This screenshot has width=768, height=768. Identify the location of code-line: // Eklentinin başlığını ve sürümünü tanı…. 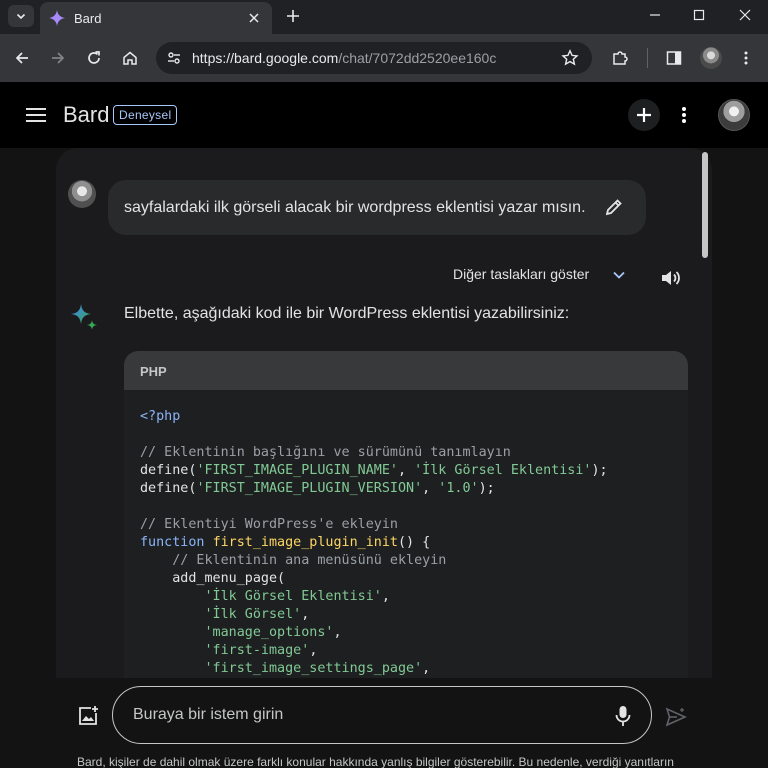
(325, 452).